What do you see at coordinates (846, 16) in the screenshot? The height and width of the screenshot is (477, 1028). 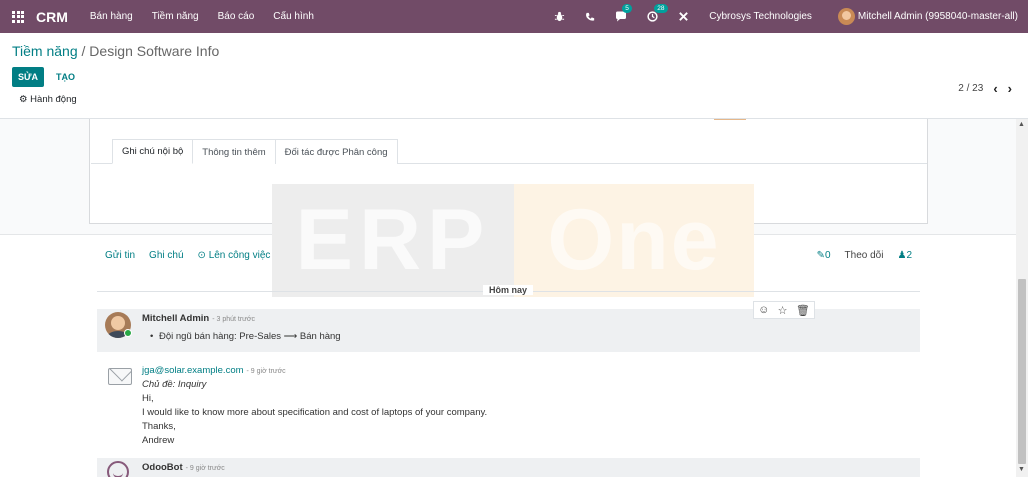 I see `user-avatar` at bounding box center [846, 16].